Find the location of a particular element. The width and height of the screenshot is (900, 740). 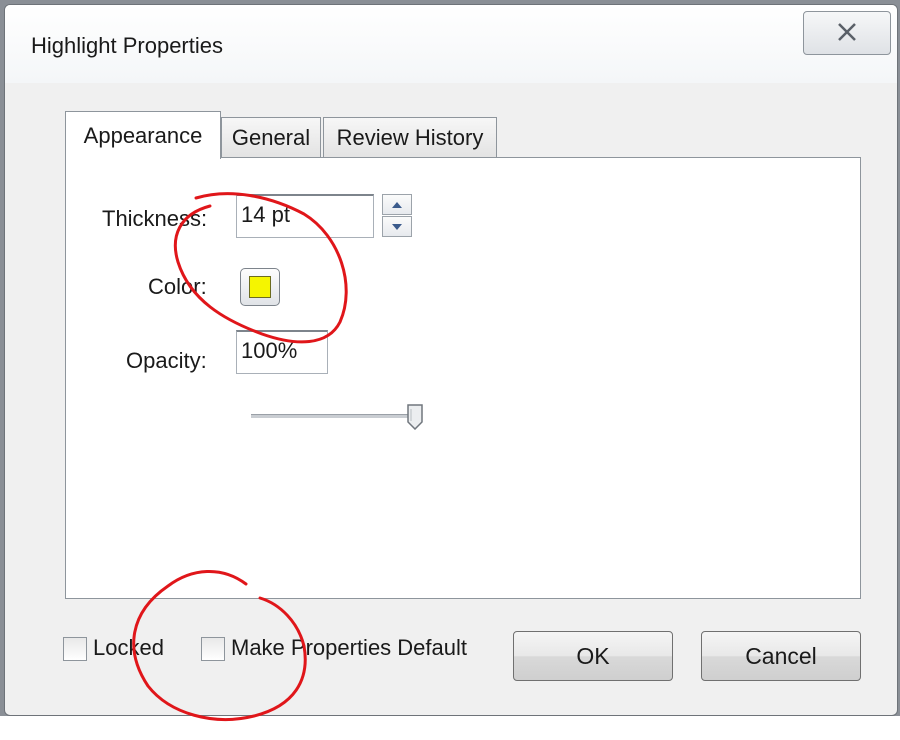

close-icon is located at coordinates (847, 33).